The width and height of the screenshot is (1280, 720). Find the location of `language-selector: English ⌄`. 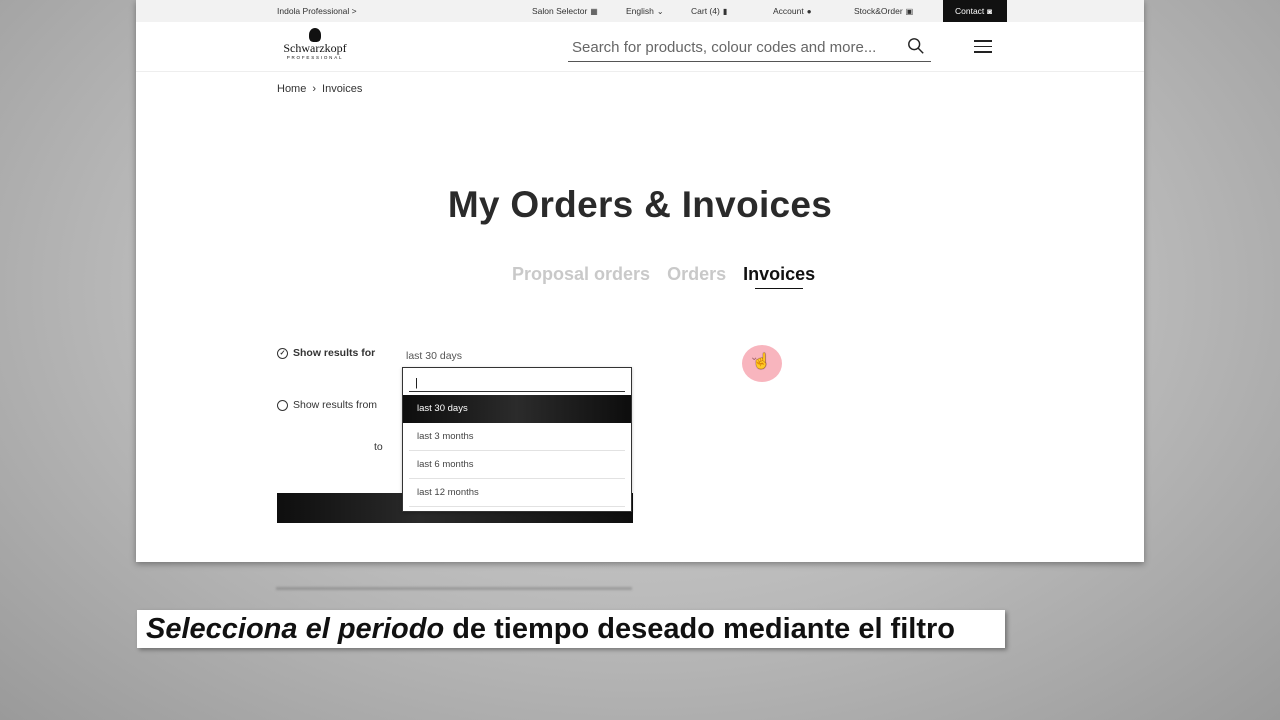

language-selector: English ⌄ is located at coordinates (645, 11).